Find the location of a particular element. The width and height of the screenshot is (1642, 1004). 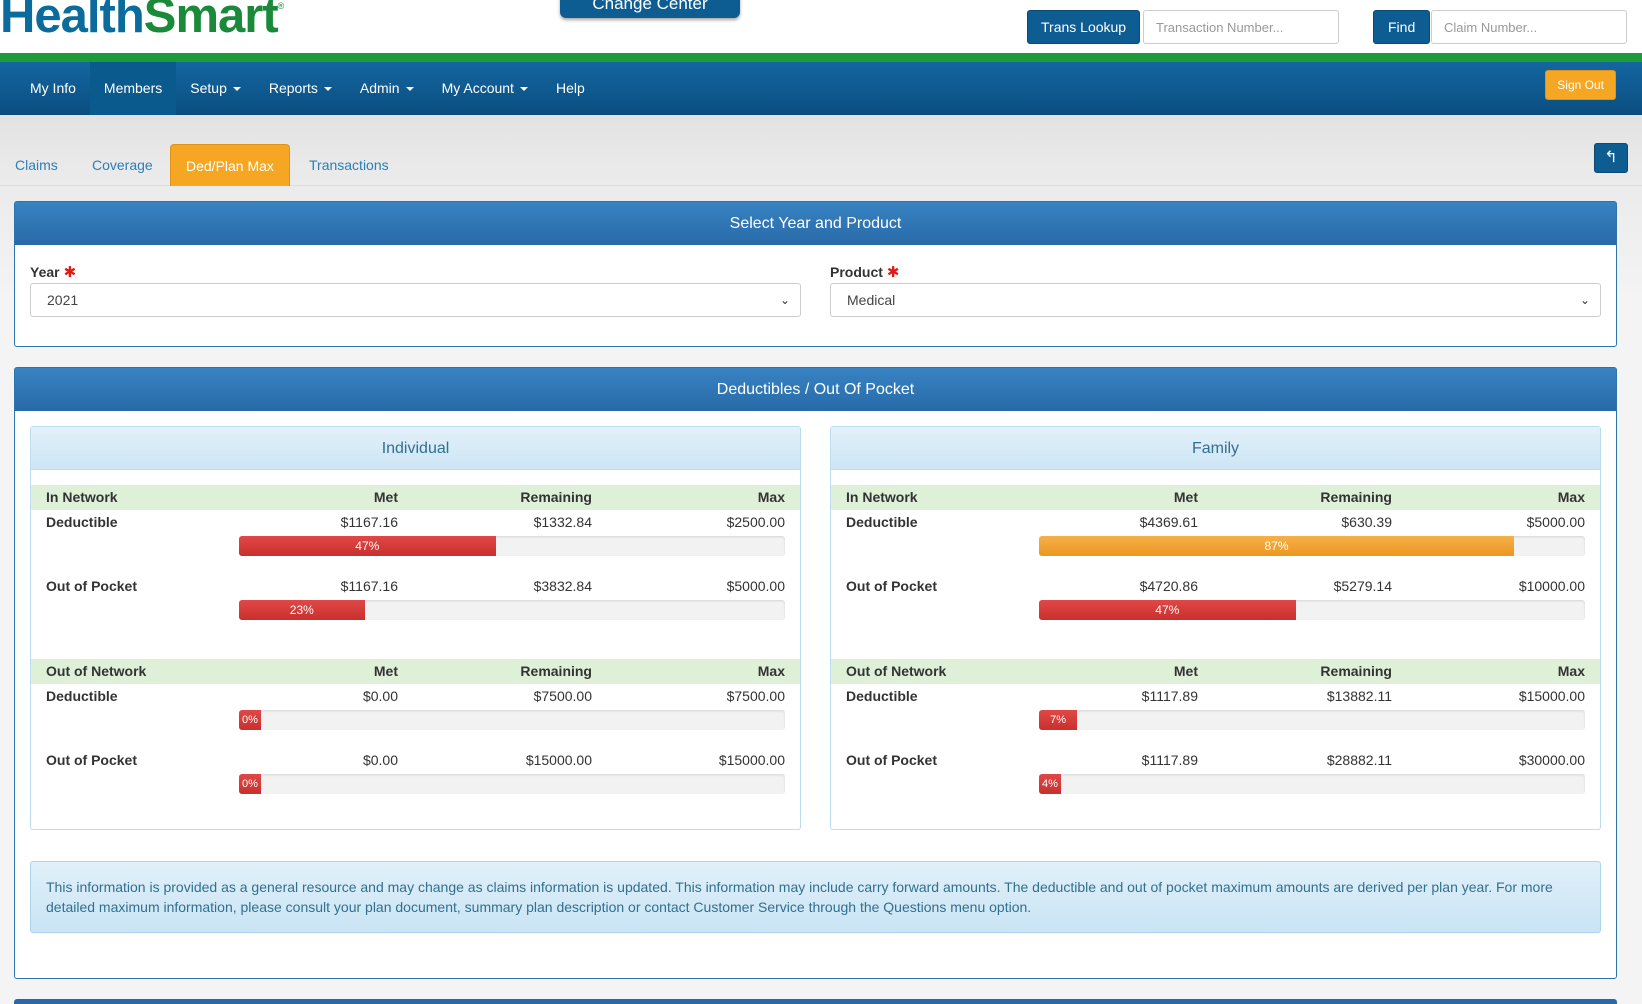

trans-lookup-button: Trans Lookup is located at coordinates (1084, 27).